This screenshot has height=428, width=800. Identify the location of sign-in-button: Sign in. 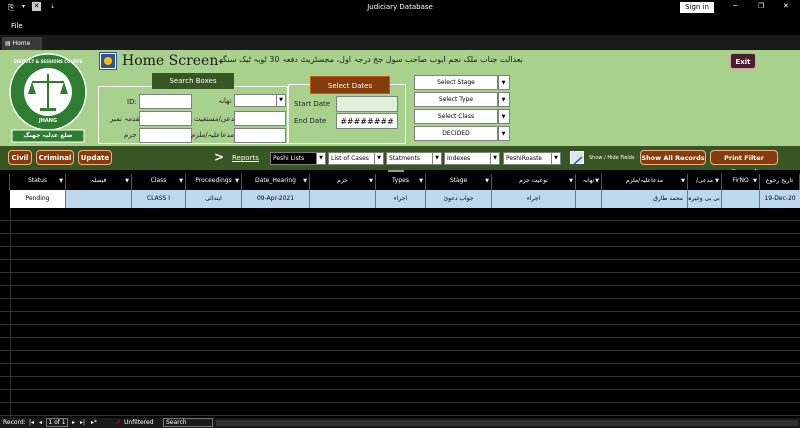
(697, 7).